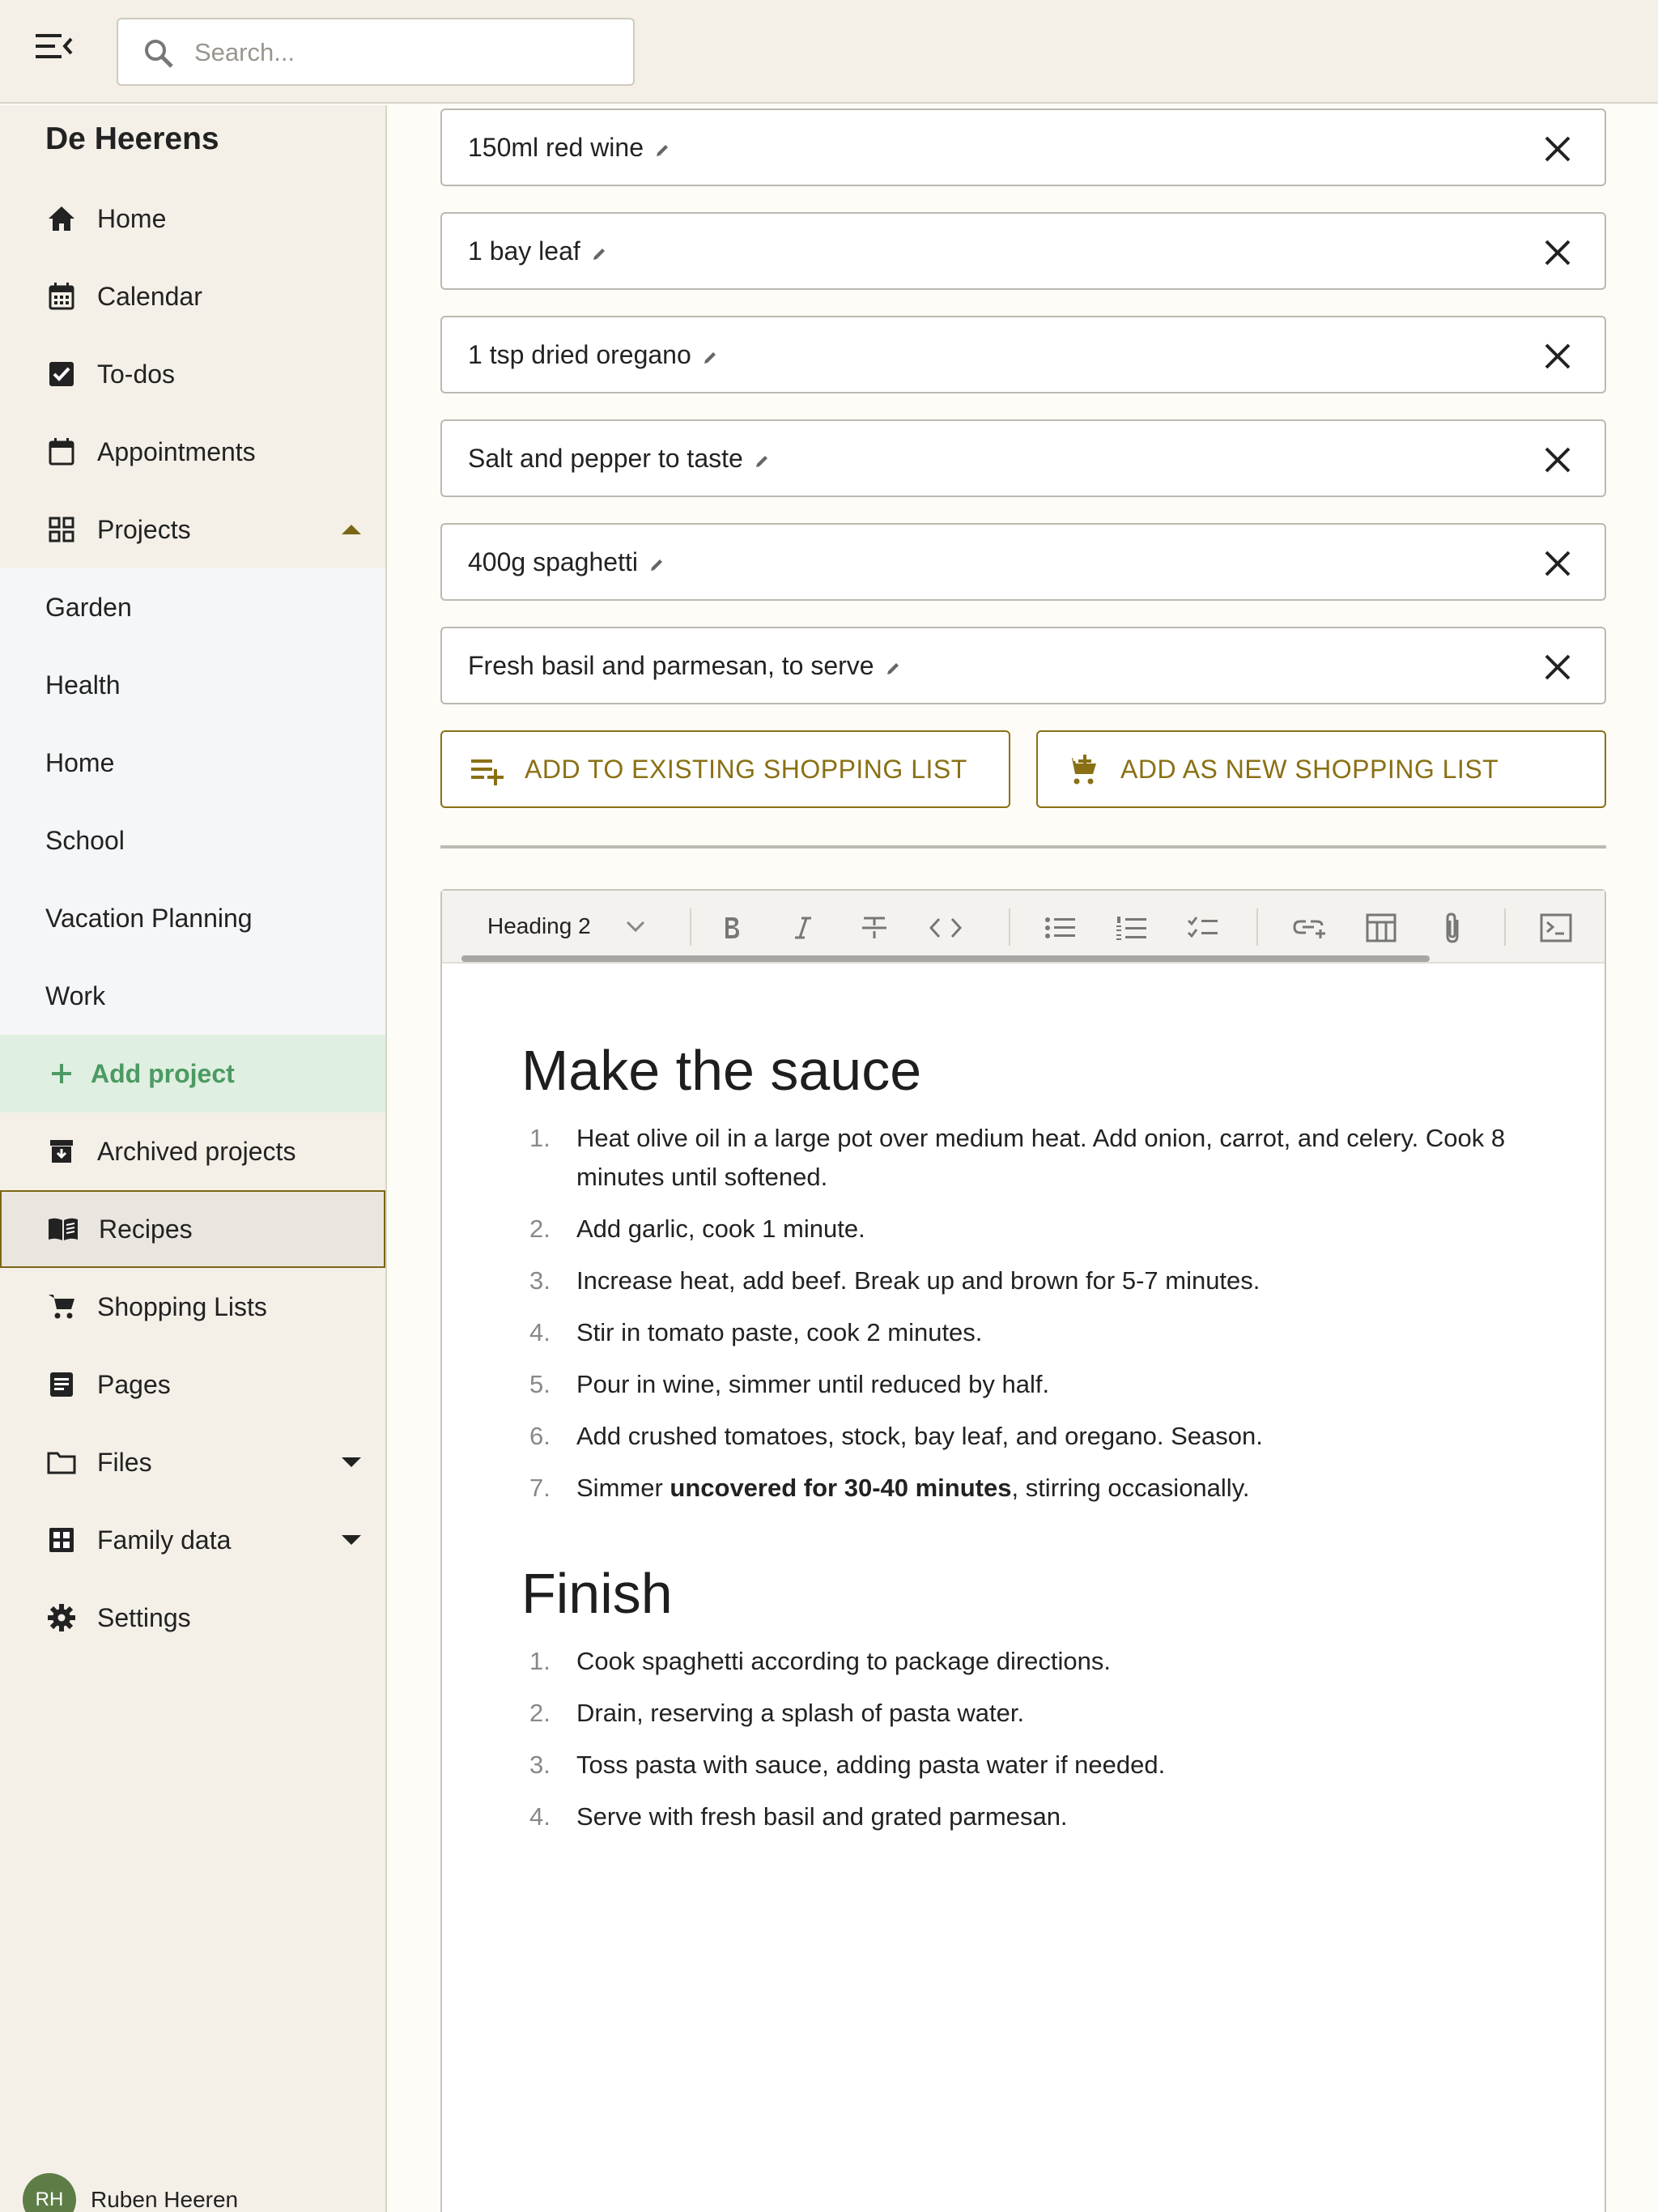 The height and width of the screenshot is (2212, 1658). What do you see at coordinates (61, 297) in the screenshot?
I see `calendar-icon` at bounding box center [61, 297].